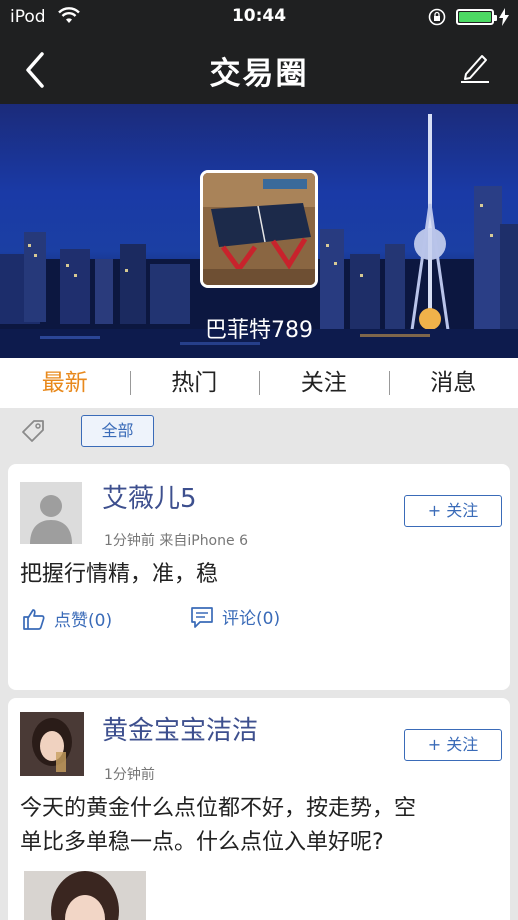 This screenshot has height=920, width=518. I want to click on banner-user-name: 巴菲特789, so click(259, 330).